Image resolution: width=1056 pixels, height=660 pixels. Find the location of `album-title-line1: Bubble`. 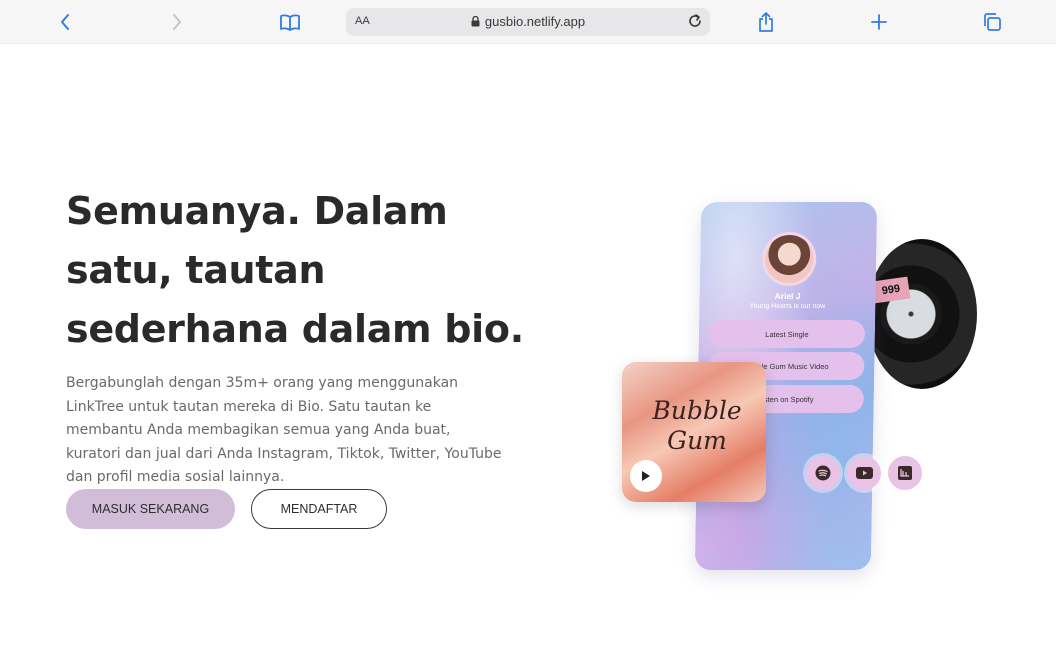

album-title-line1: Bubble is located at coordinates (697, 410).